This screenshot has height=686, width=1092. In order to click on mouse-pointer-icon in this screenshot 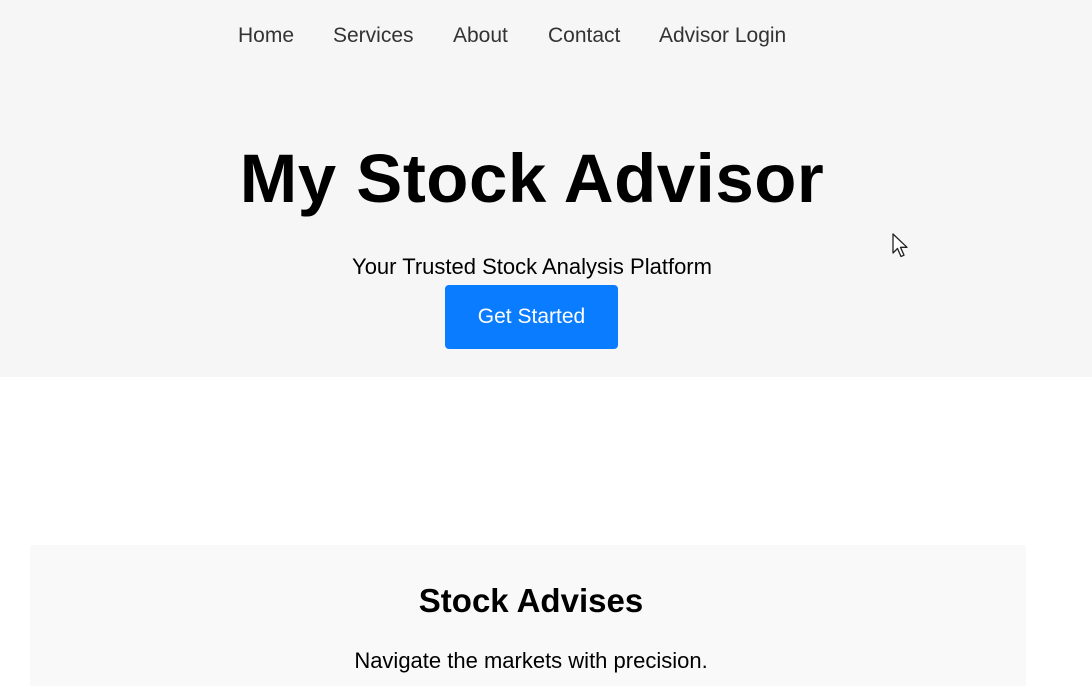, I will do `click(900, 245)`.